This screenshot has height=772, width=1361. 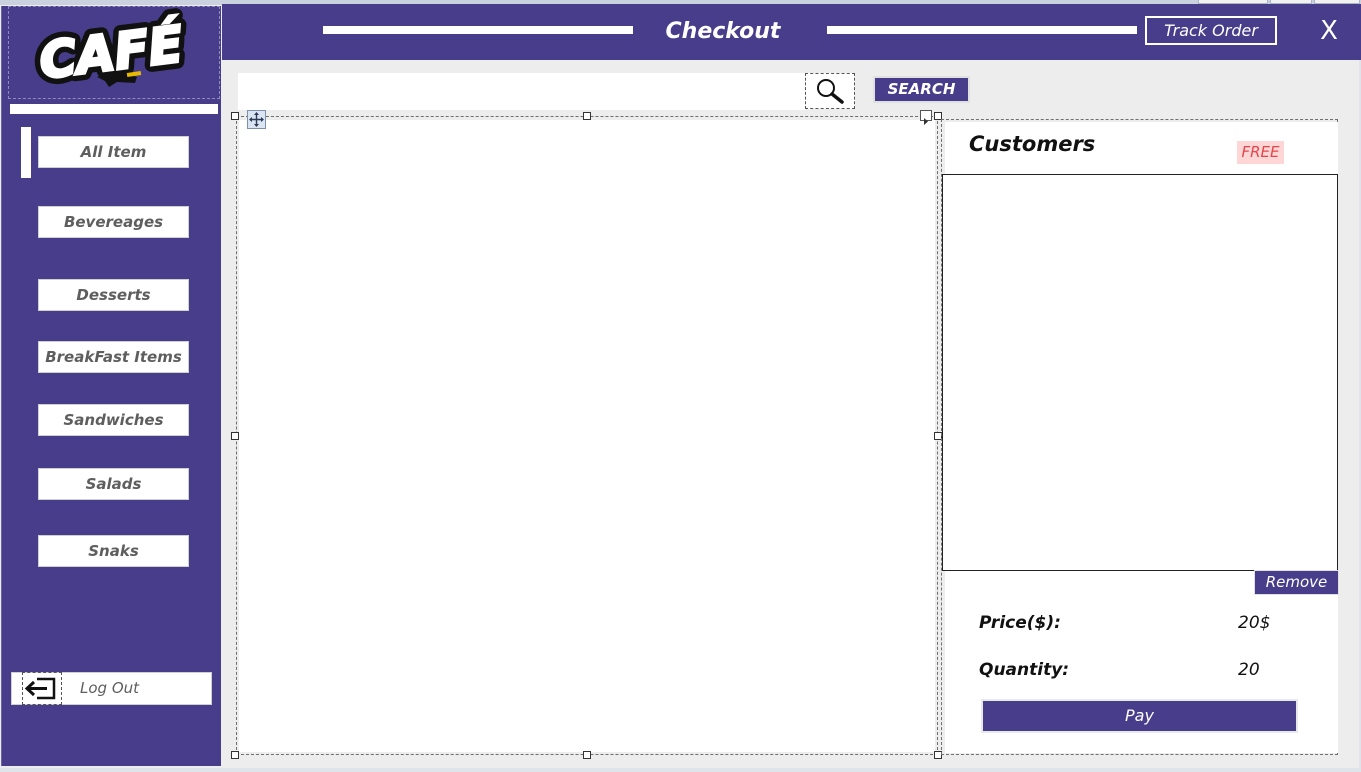 What do you see at coordinates (1032, 144) in the screenshot?
I see `customers-title: Customers` at bounding box center [1032, 144].